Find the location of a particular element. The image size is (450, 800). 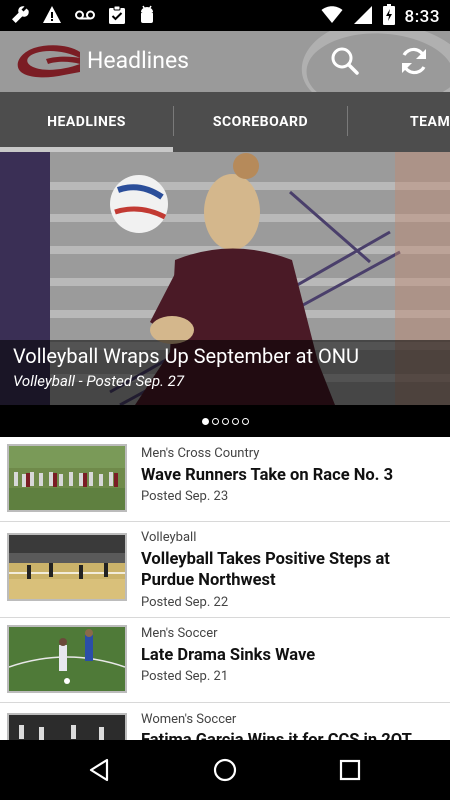

carousel-pager is located at coordinates (225, 421).